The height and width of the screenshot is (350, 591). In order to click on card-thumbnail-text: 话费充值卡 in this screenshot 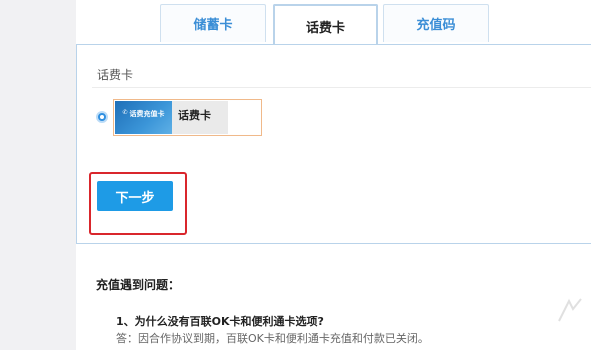, I will do `click(147, 114)`.